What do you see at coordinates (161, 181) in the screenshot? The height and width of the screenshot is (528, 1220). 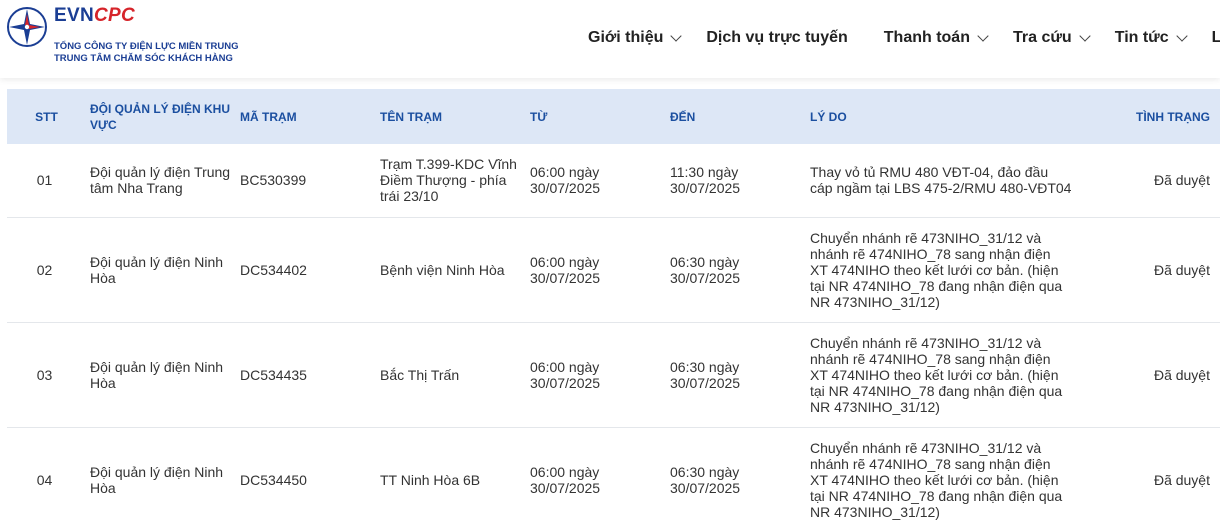 I see `cell-doi: Đội quản lý điện Trung tâm Nha Trang` at bounding box center [161, 181].